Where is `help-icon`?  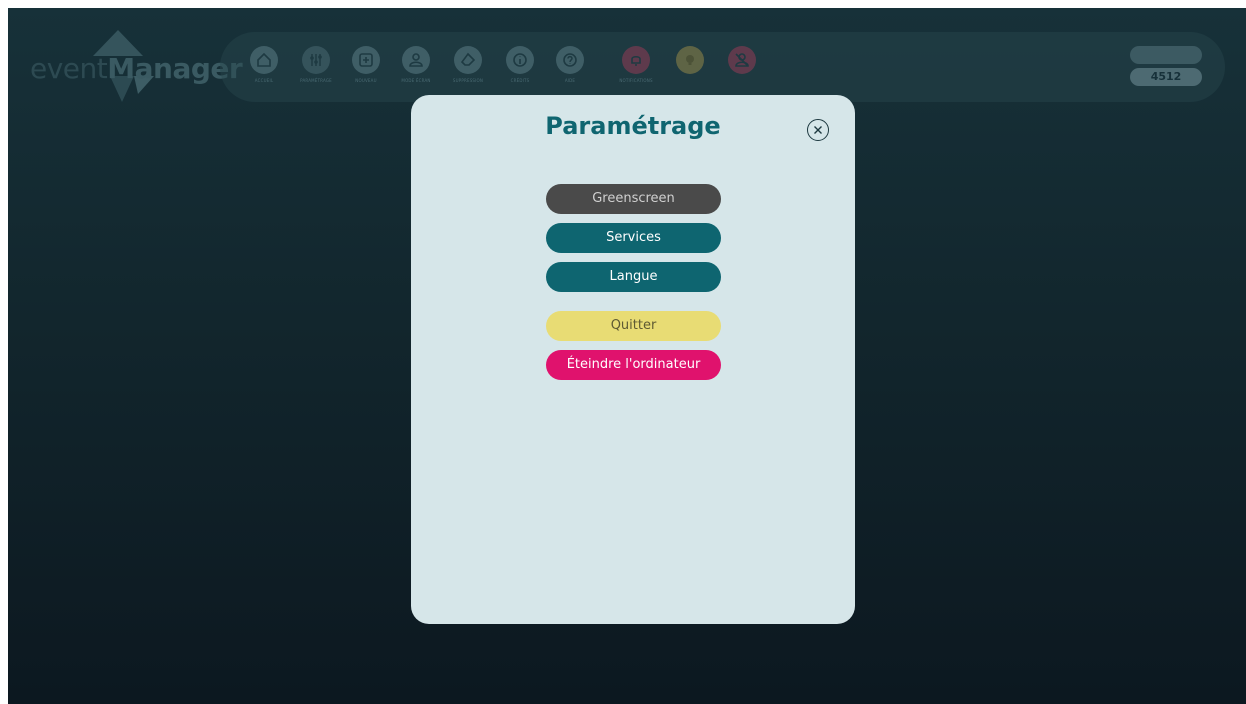
help-icon is located at coordinates (570, 60).